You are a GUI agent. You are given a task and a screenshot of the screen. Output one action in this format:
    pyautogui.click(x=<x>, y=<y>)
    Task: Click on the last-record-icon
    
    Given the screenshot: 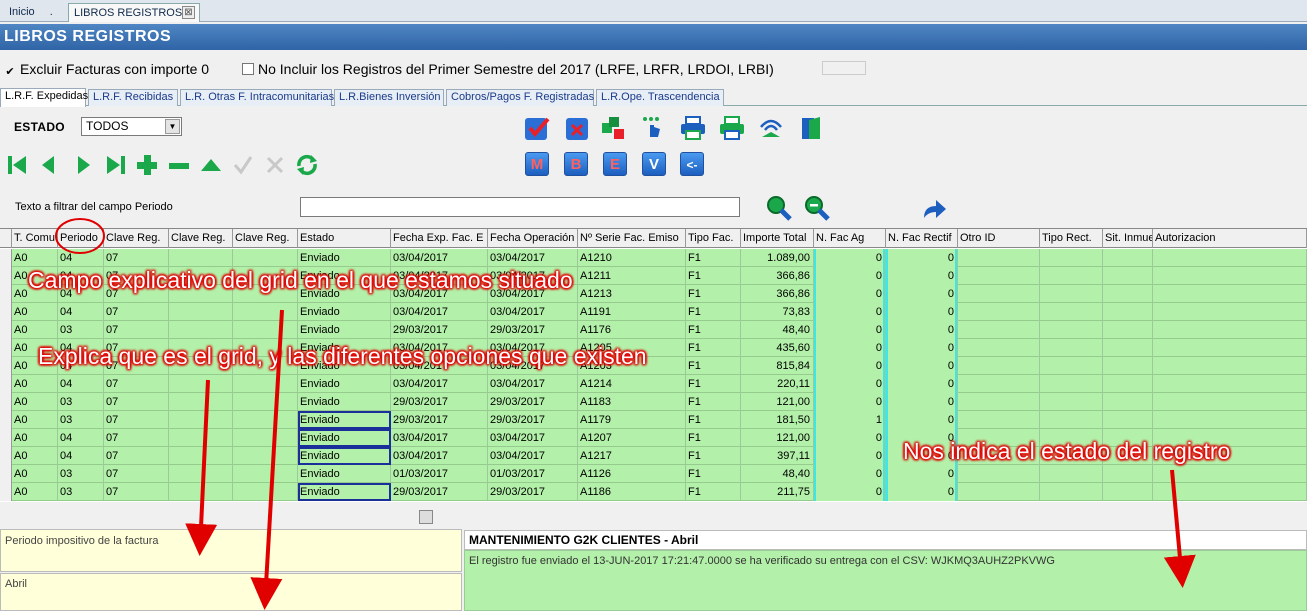 What is the action you would take?
    pyautogui.click(x=116, y=165)
    